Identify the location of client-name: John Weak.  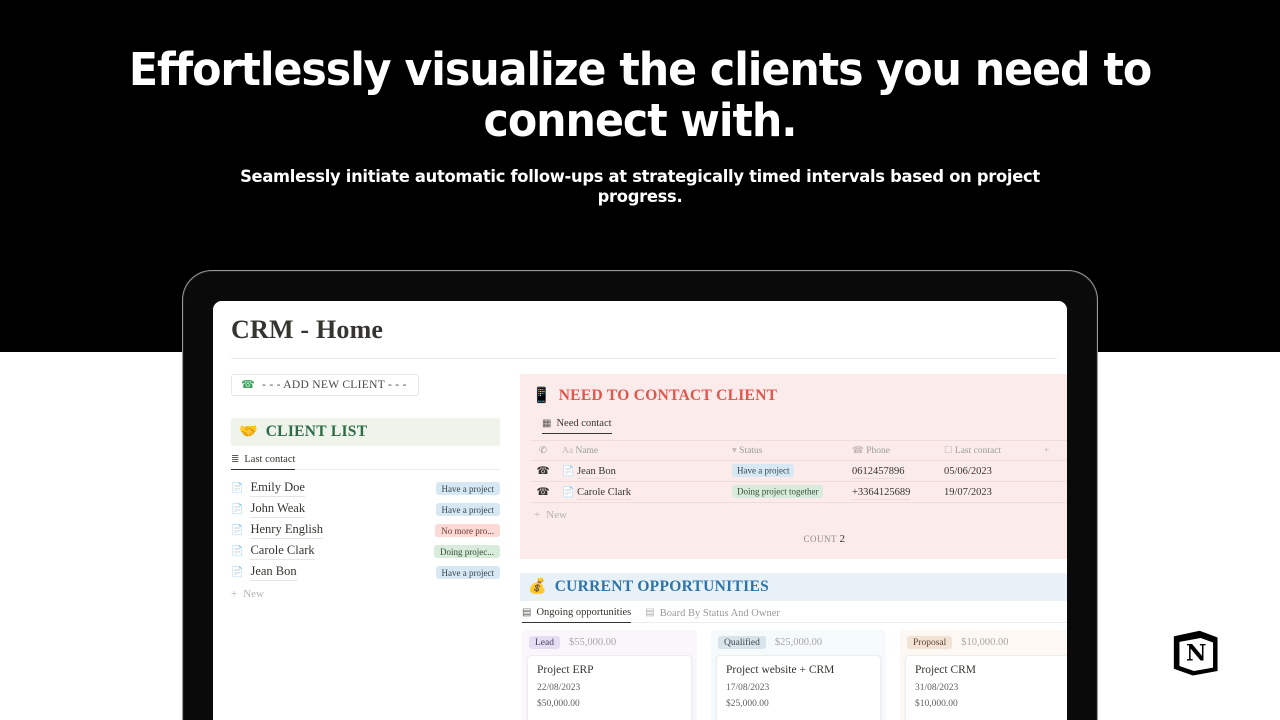
(278, 509).